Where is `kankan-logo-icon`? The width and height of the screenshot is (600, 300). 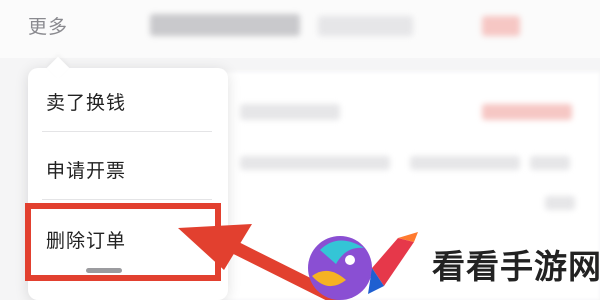 kankan-logo-icon is located at coordinates (363, 266).